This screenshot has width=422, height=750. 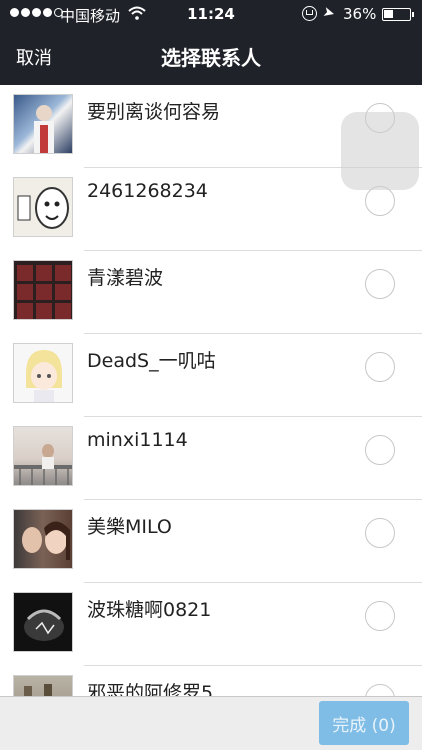 What do you see at coordinates (211, 458) in the screenshot?
I see `list-item: minxi1114` at bounding box center [211, 458].